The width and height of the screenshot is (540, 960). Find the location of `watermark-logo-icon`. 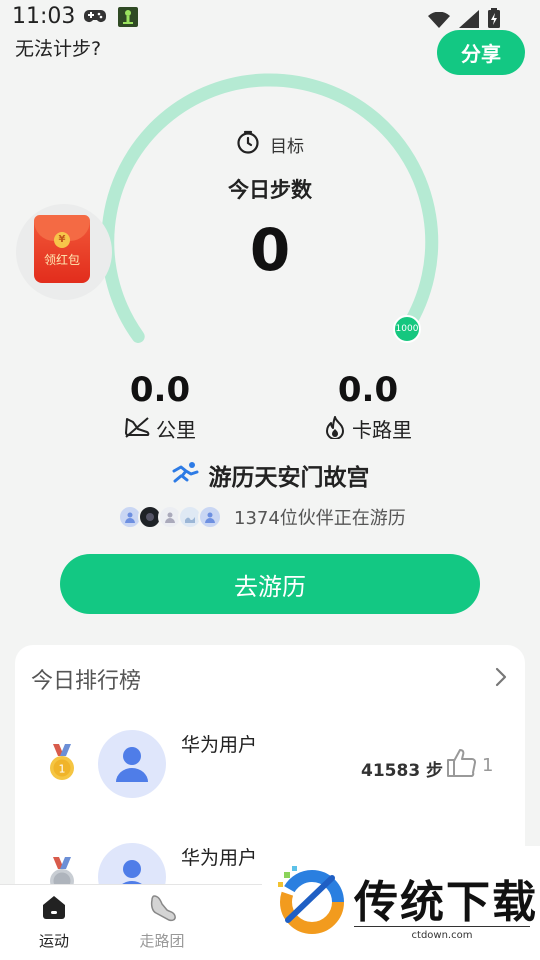

watermark-logo-icon is located at coordinates (311, 900).